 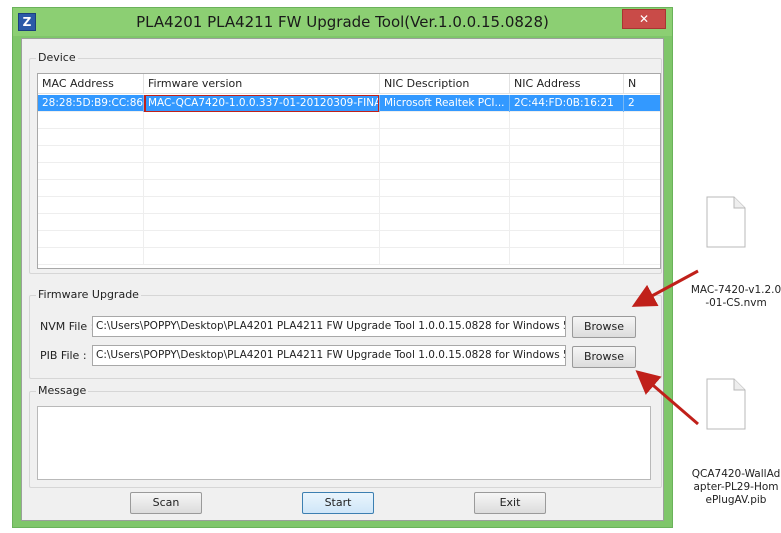 What do you see at coordinates (667, 398) in the screenshot?
I see `arrow-pib` at bounding box center [667, 398].